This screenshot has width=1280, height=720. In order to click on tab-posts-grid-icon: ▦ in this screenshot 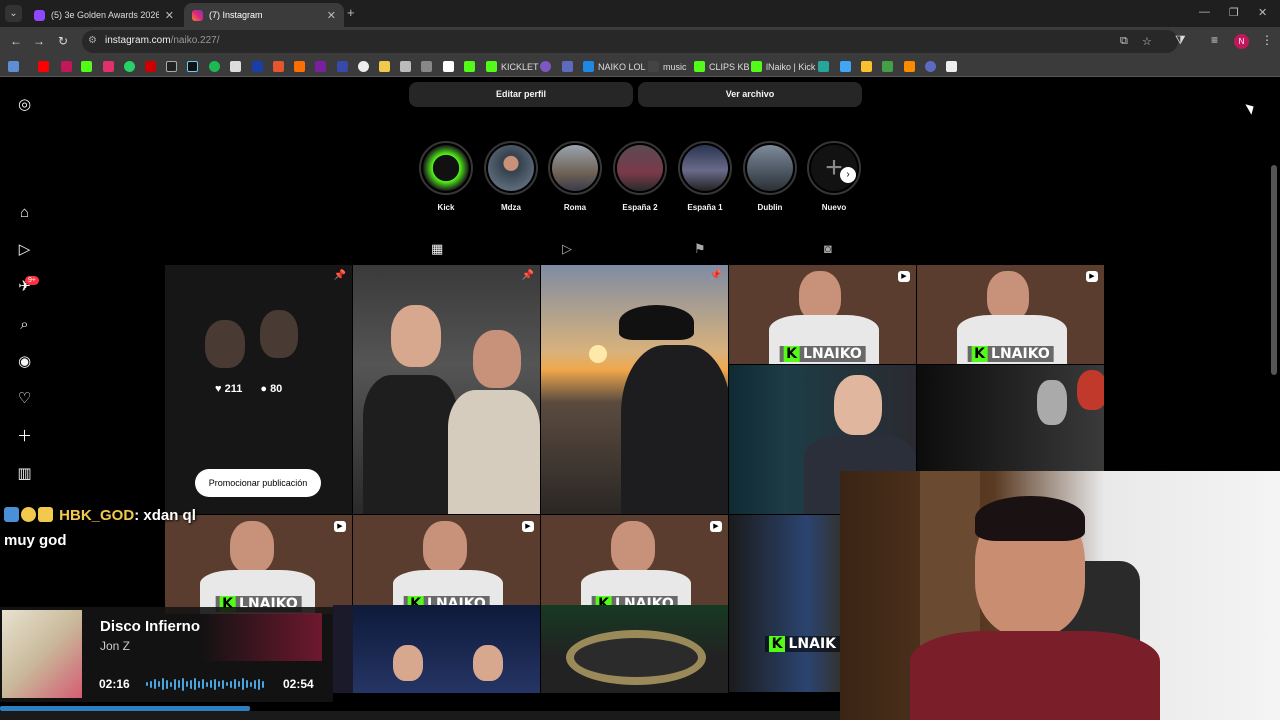, I will do `click(437, 249)`.